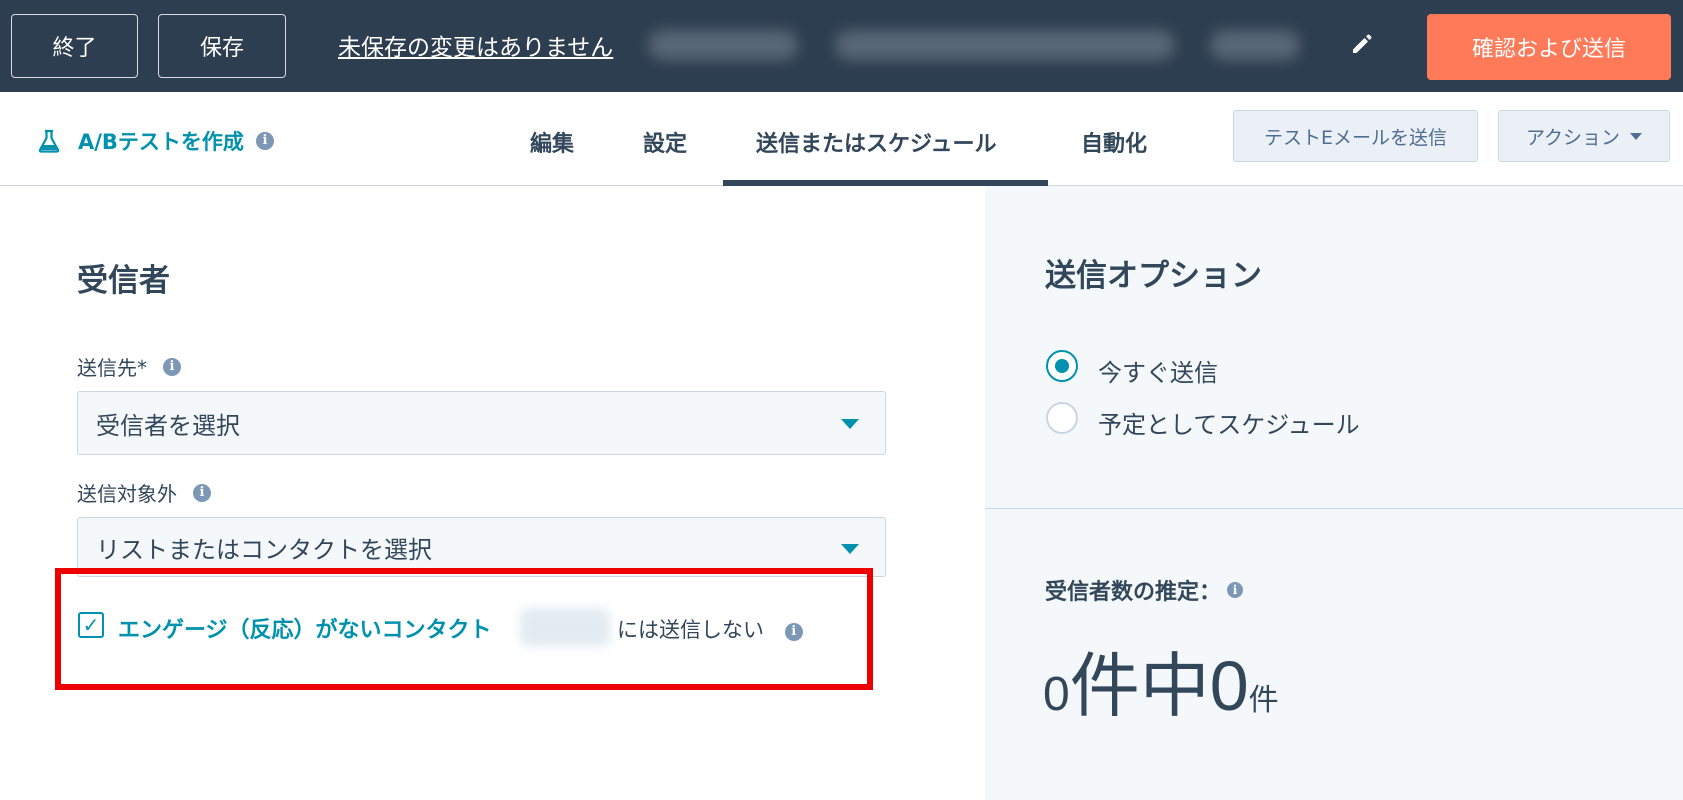  Describe the element at coordinates (161, 142) in the screenshot. I see `ab-test-label: A/Bテストを作成` at that location.